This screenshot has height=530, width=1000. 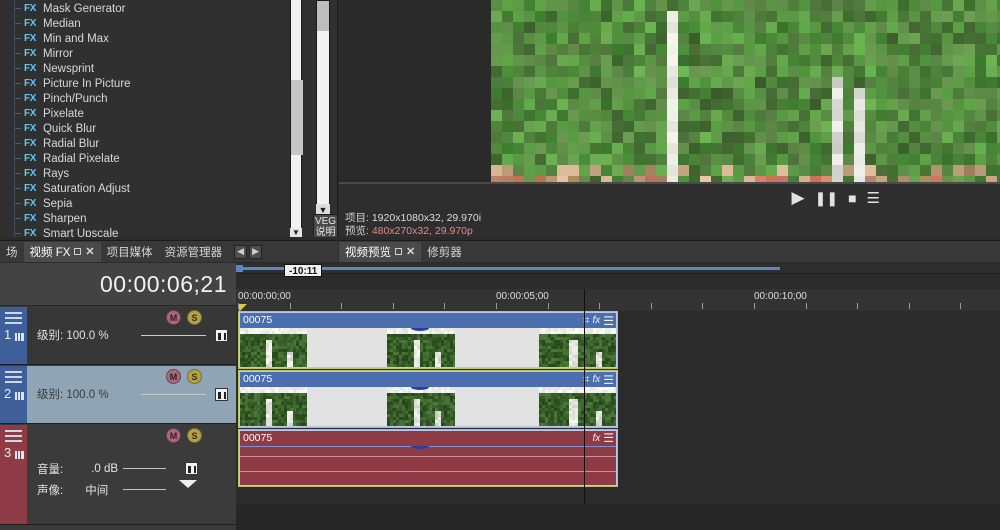 What do you see at coordinates (145, 38) in the screenshot?
I see `fx-list-item: FX Min and Max` at bounding box center [145, 38].